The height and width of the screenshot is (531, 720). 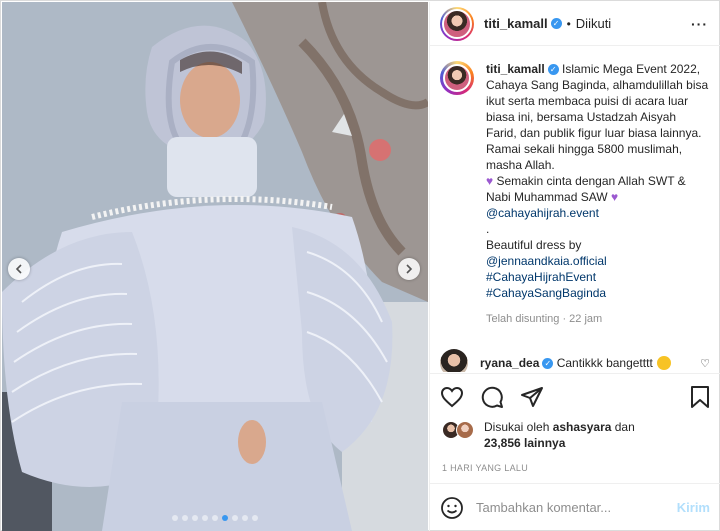 I want to click on comment-text: Cantikkk bangetttt, so click(x=604, y=363).